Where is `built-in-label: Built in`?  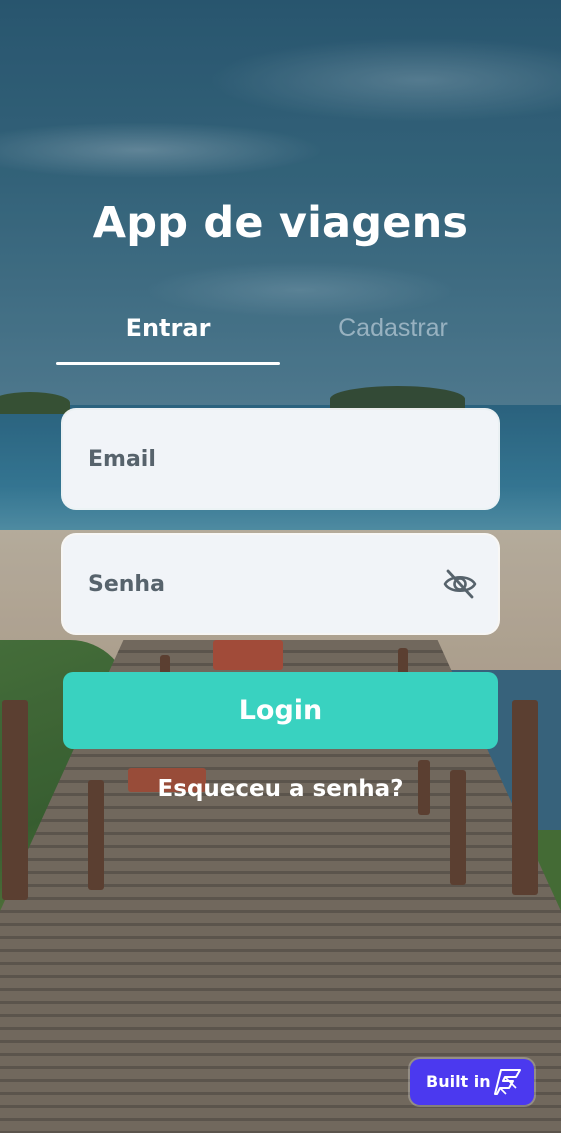 built-in-label: Built in is located at coordinates (458, 1081).